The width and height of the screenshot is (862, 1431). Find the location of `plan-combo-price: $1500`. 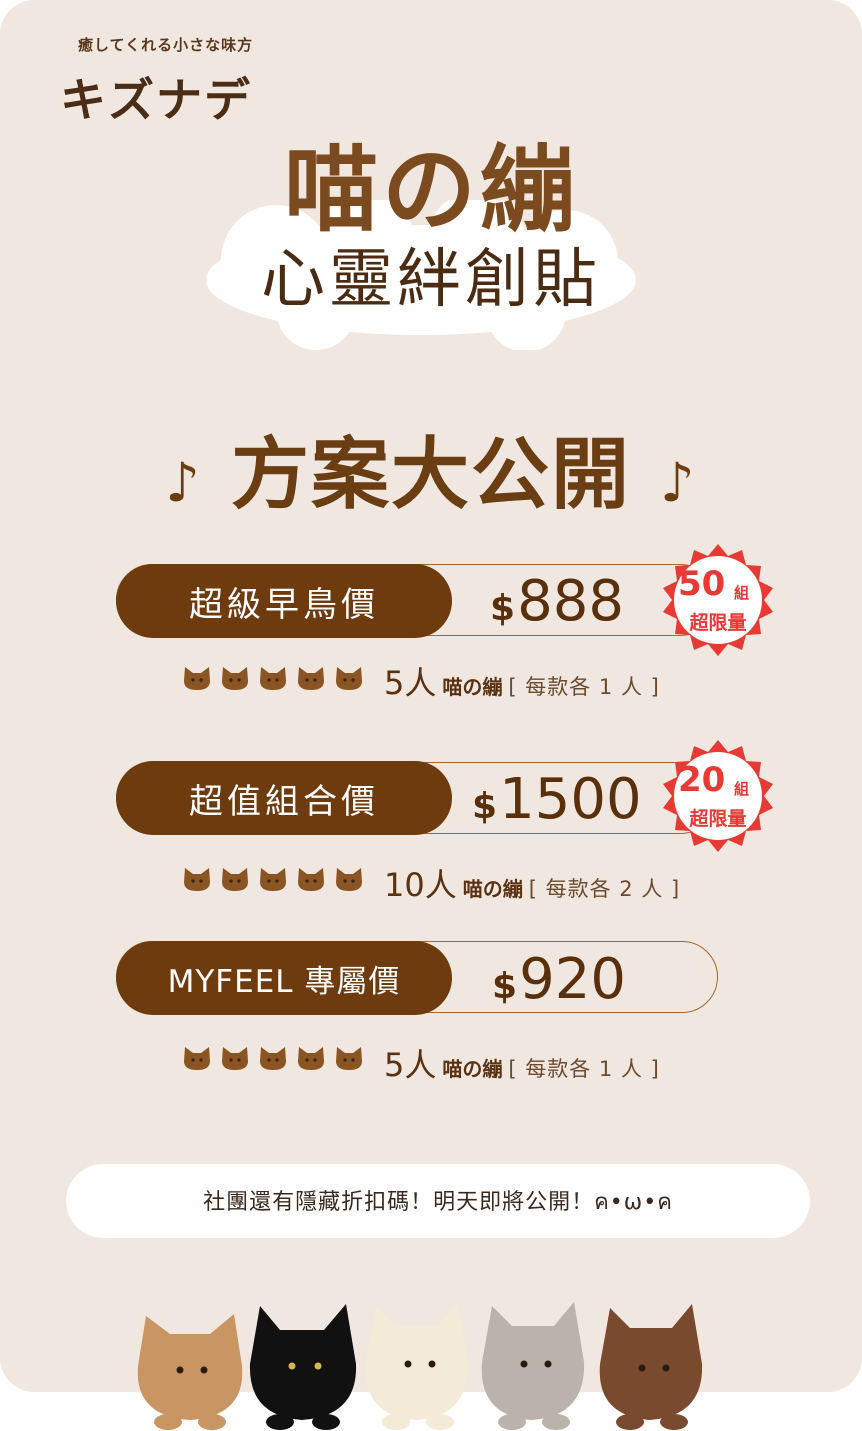

plan-combo-price: $1500 is located at coordinates (557, 800).